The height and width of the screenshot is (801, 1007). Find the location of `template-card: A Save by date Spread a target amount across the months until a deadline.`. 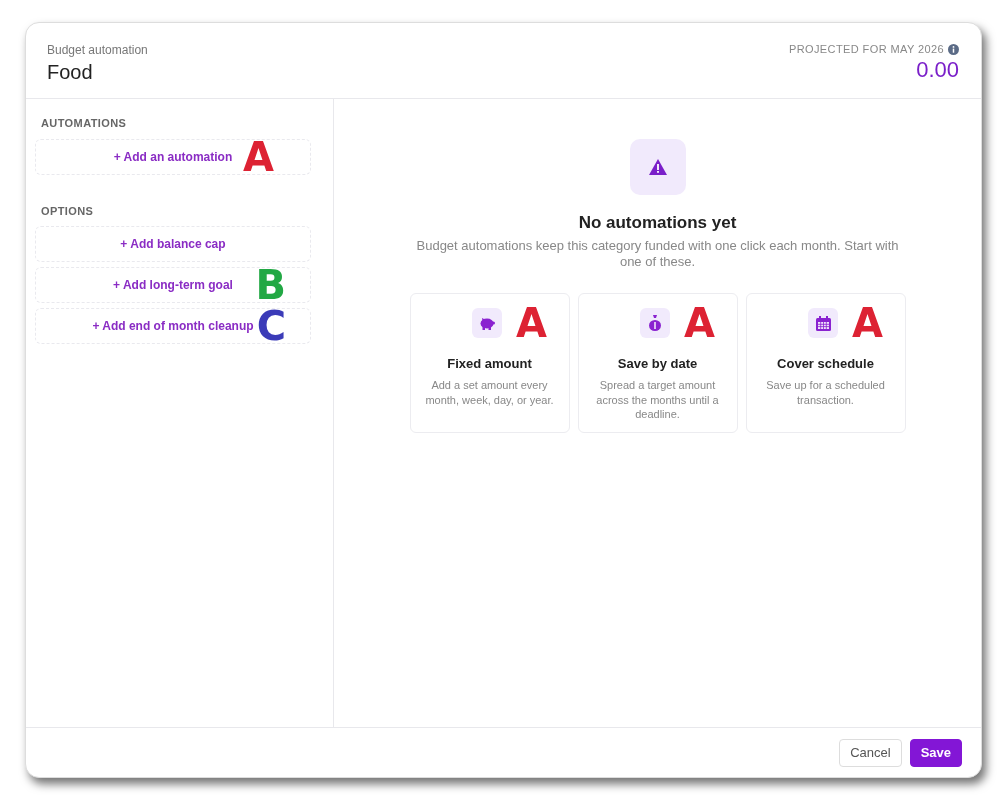

template-card: A Save by date Spread a target amount across the months until a deadline. is located at coordinates (657, 363).